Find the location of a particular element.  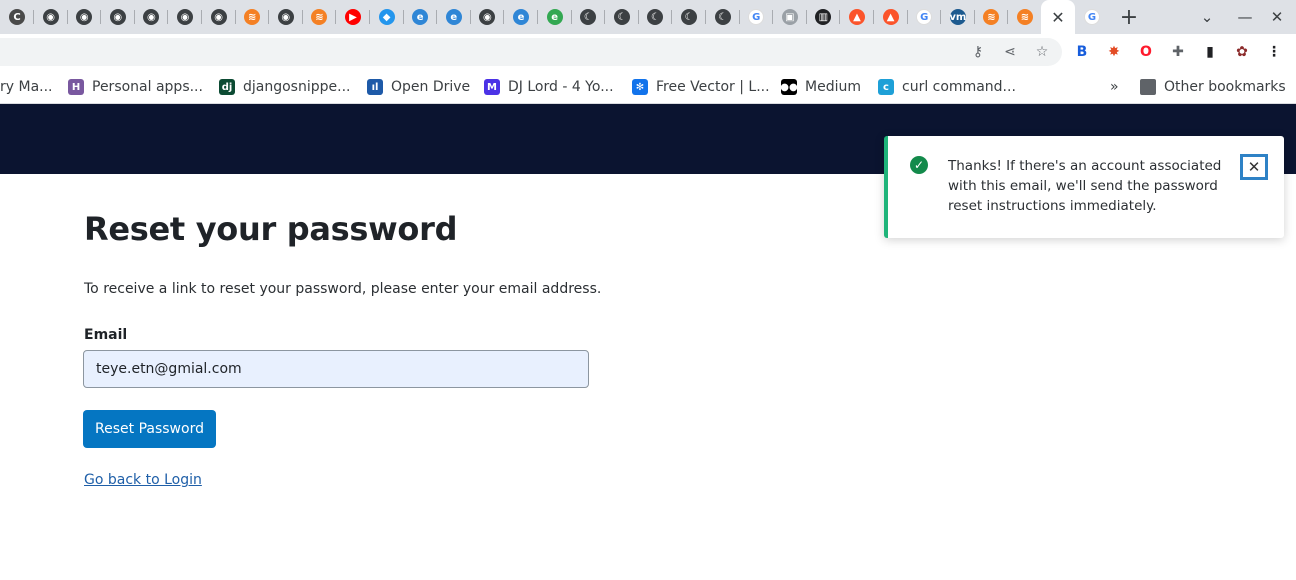

tab-close-icon: ✕ is located at coordinates (1057, 17).